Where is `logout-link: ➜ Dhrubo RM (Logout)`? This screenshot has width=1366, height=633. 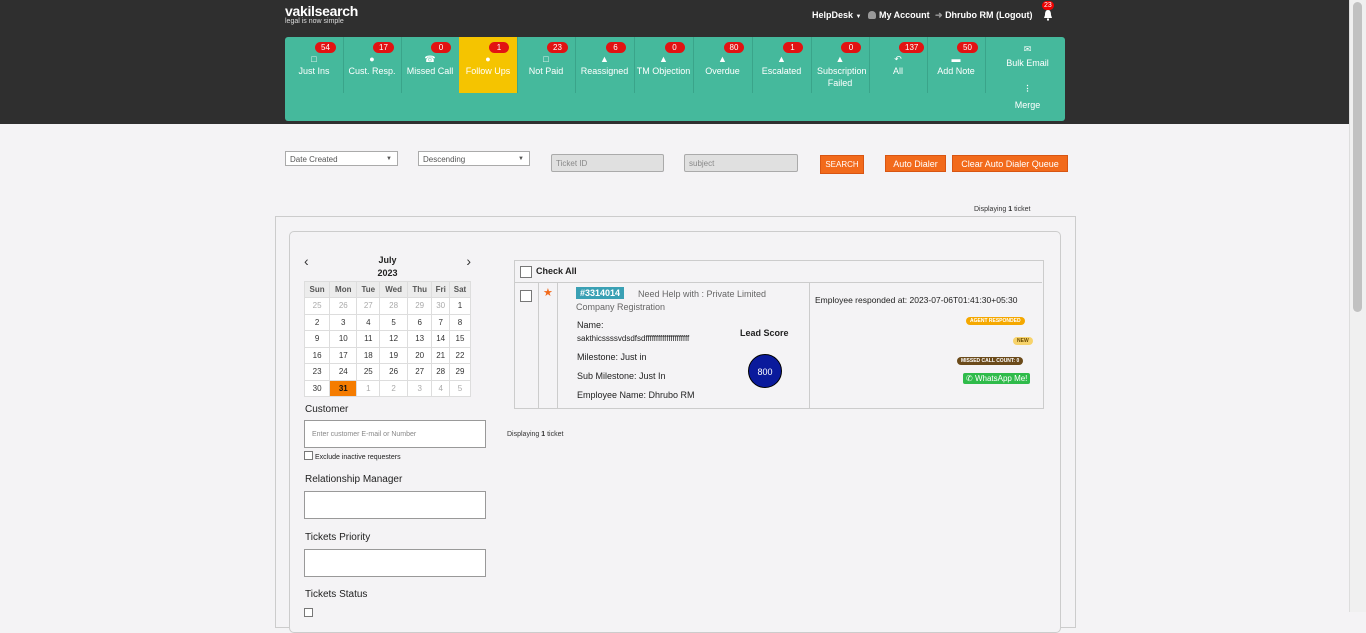 logout-link: ➜ Dhrubo RM (Logout) is located at coordinates (984, 15).